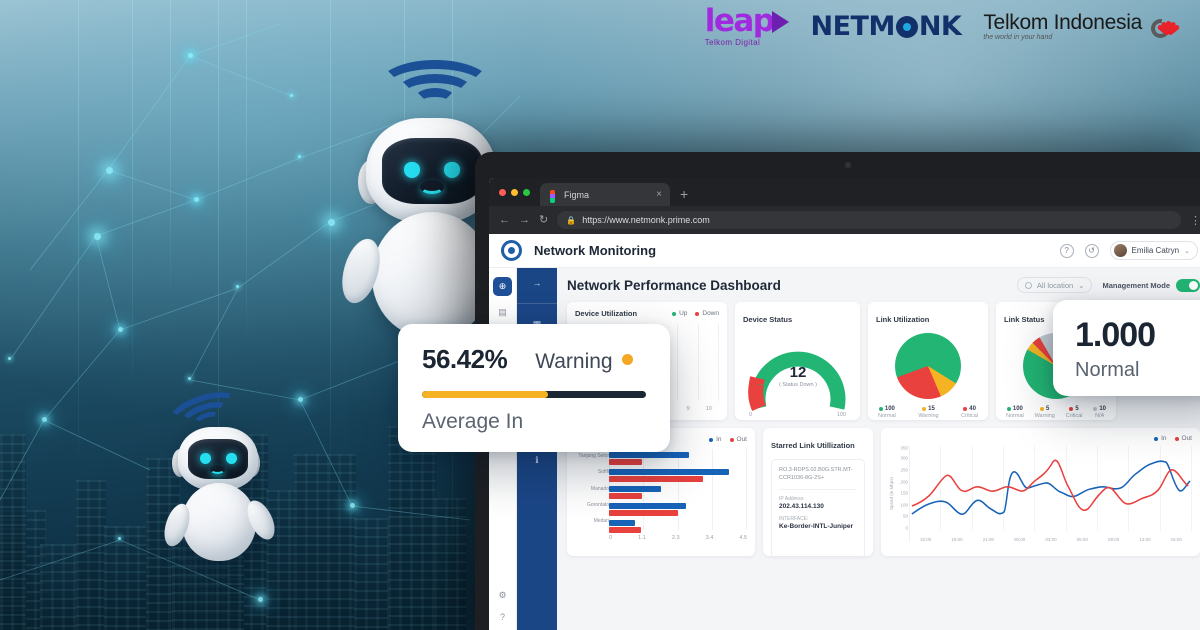 This screenshot has height=630, width=1200. I want to click on starred-link-title: Starred Link Utillization, so click(813, 445).